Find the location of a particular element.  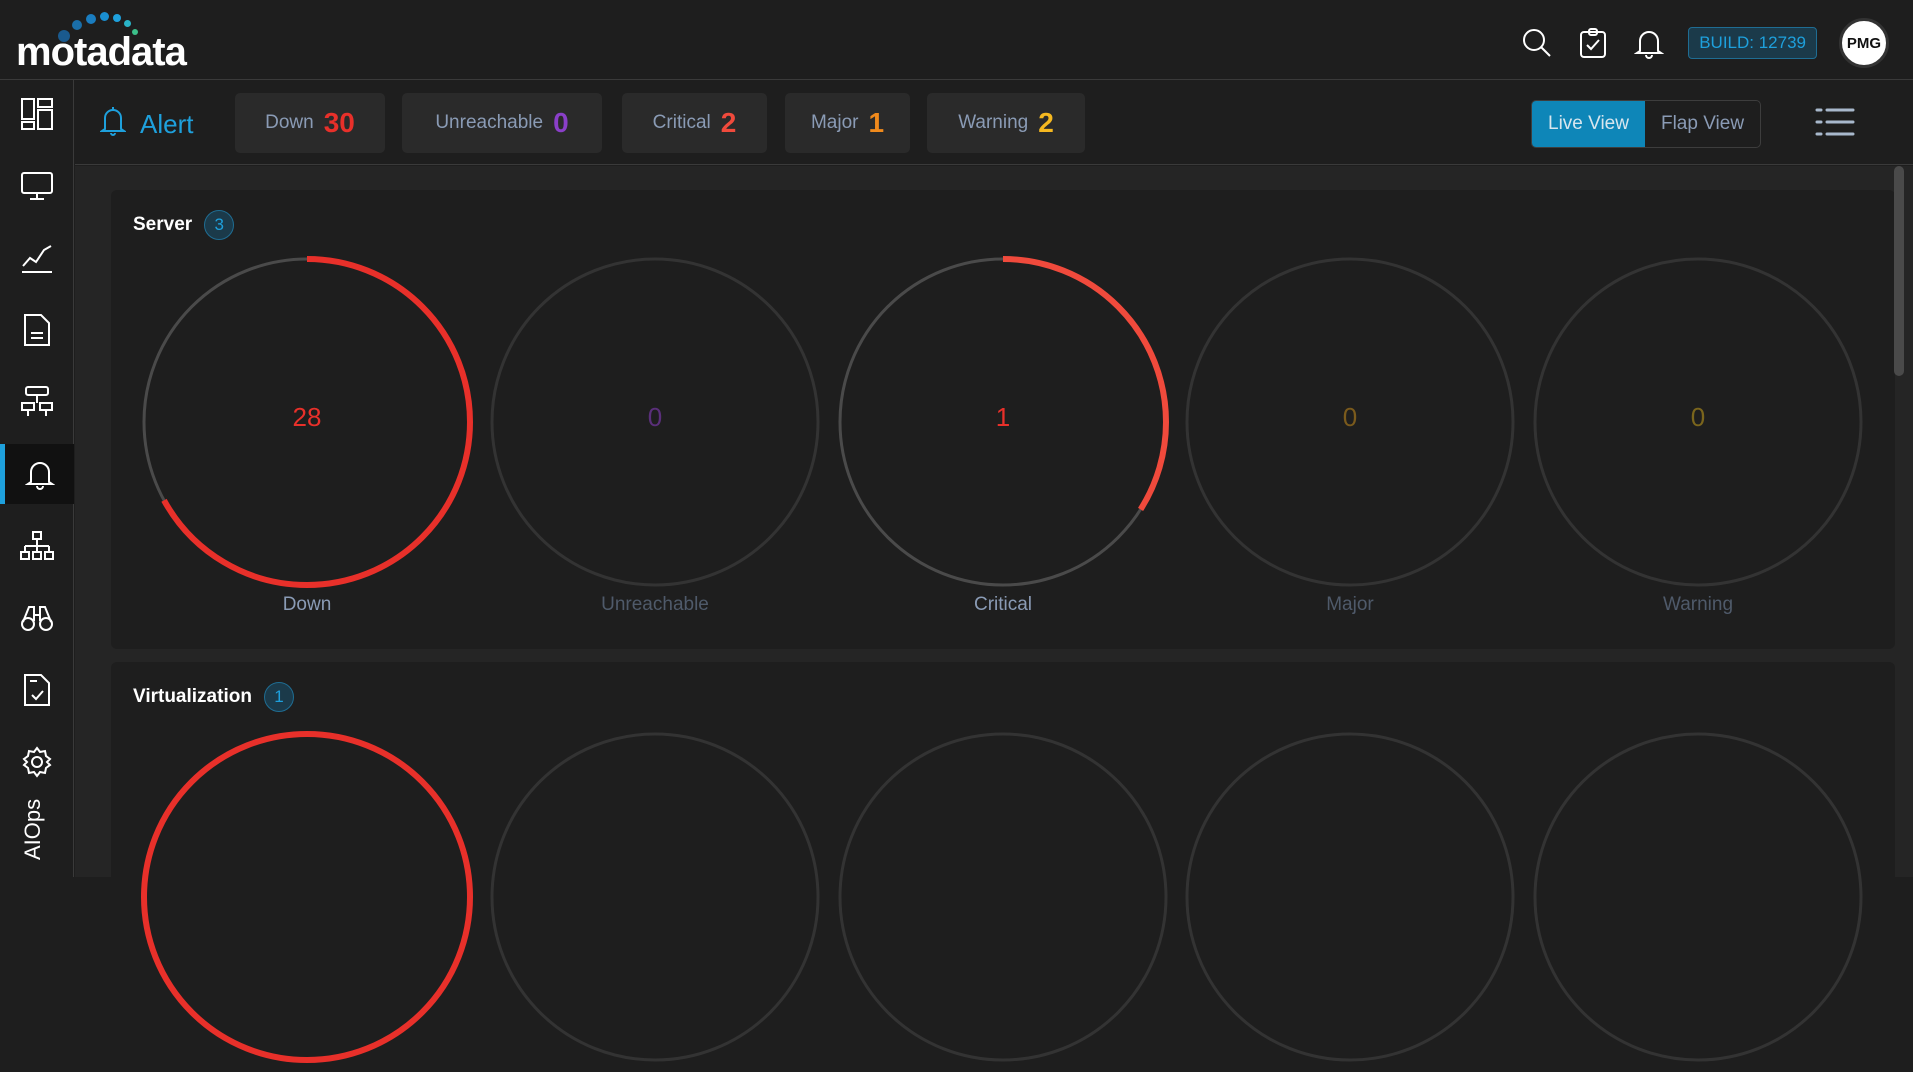

gauge-down is located at coordinates (307, 897).